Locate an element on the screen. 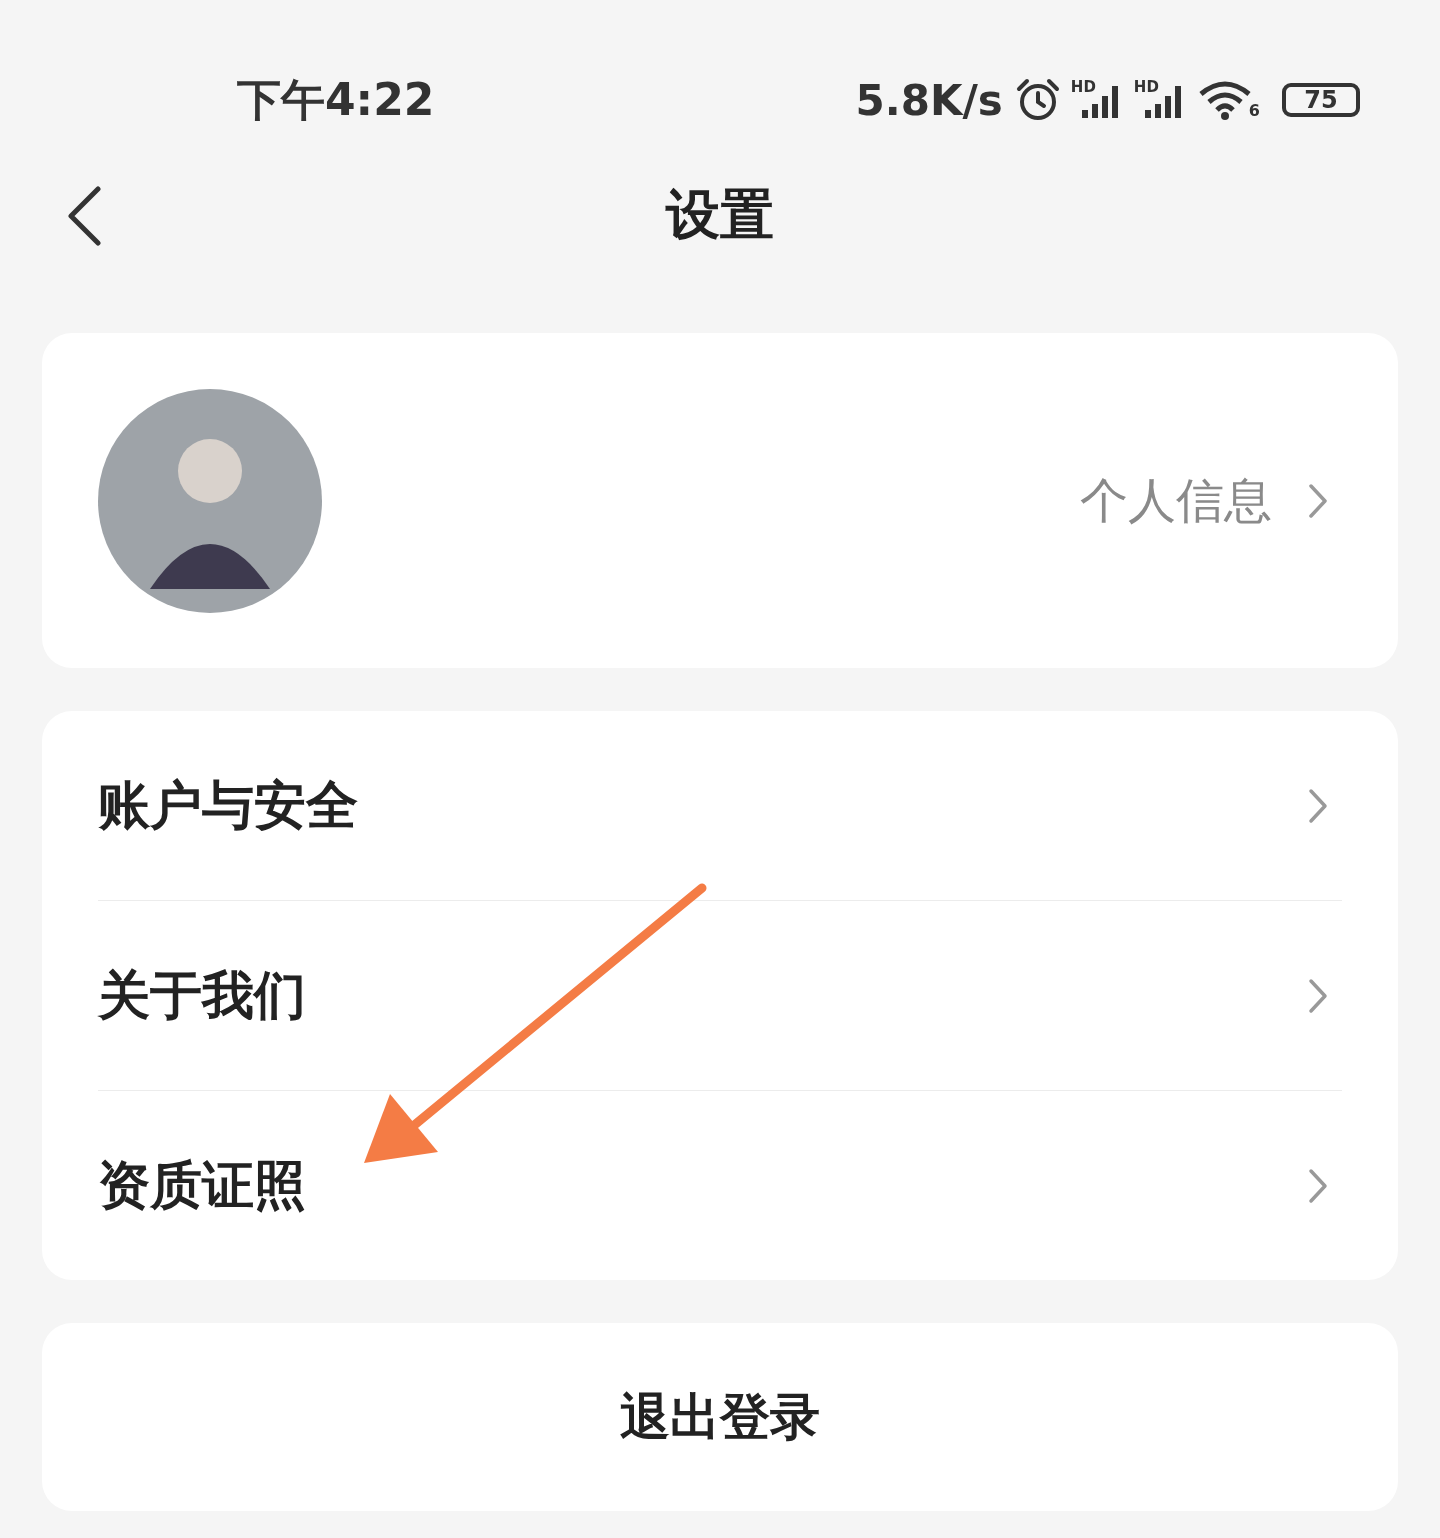  settings-item: 资质证照 is located at coordinates (720, 1185).